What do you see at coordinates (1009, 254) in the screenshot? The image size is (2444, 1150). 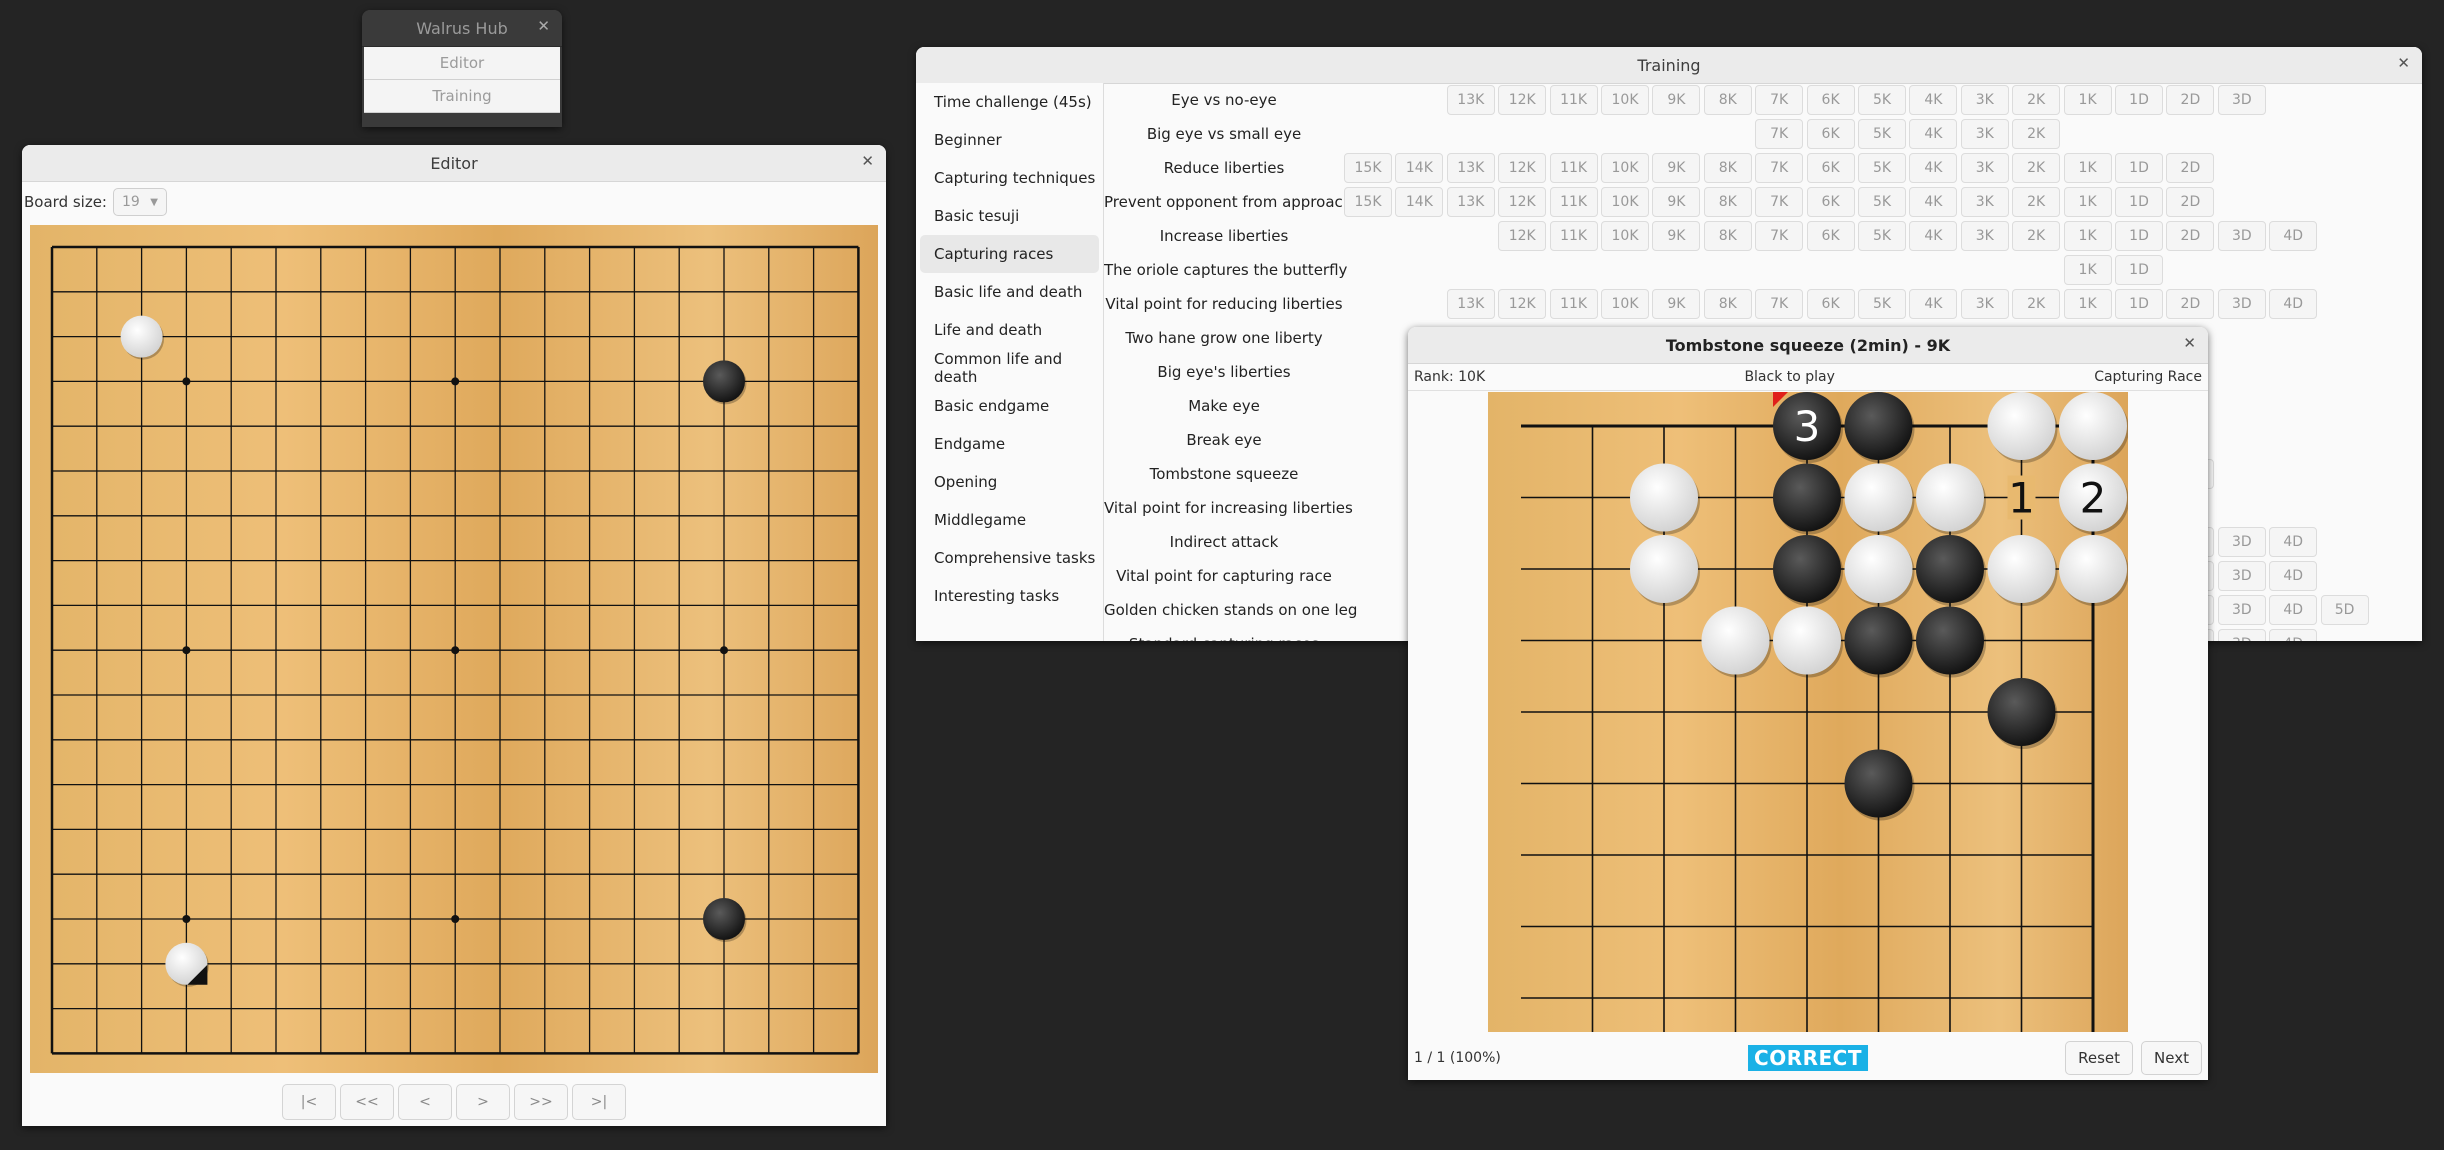 I see `sidebar-item: Capturing races` at bounding box center [1009, 254].